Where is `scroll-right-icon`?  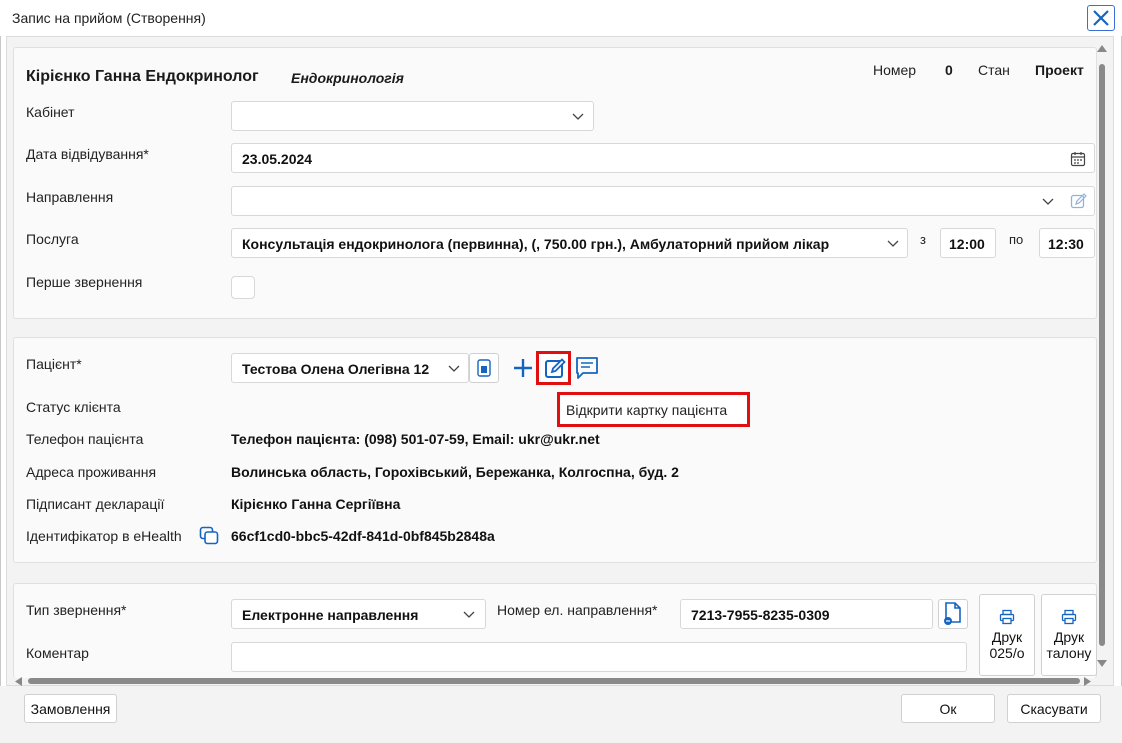
scroll-right-icon is located at coordinates (1088, 681).